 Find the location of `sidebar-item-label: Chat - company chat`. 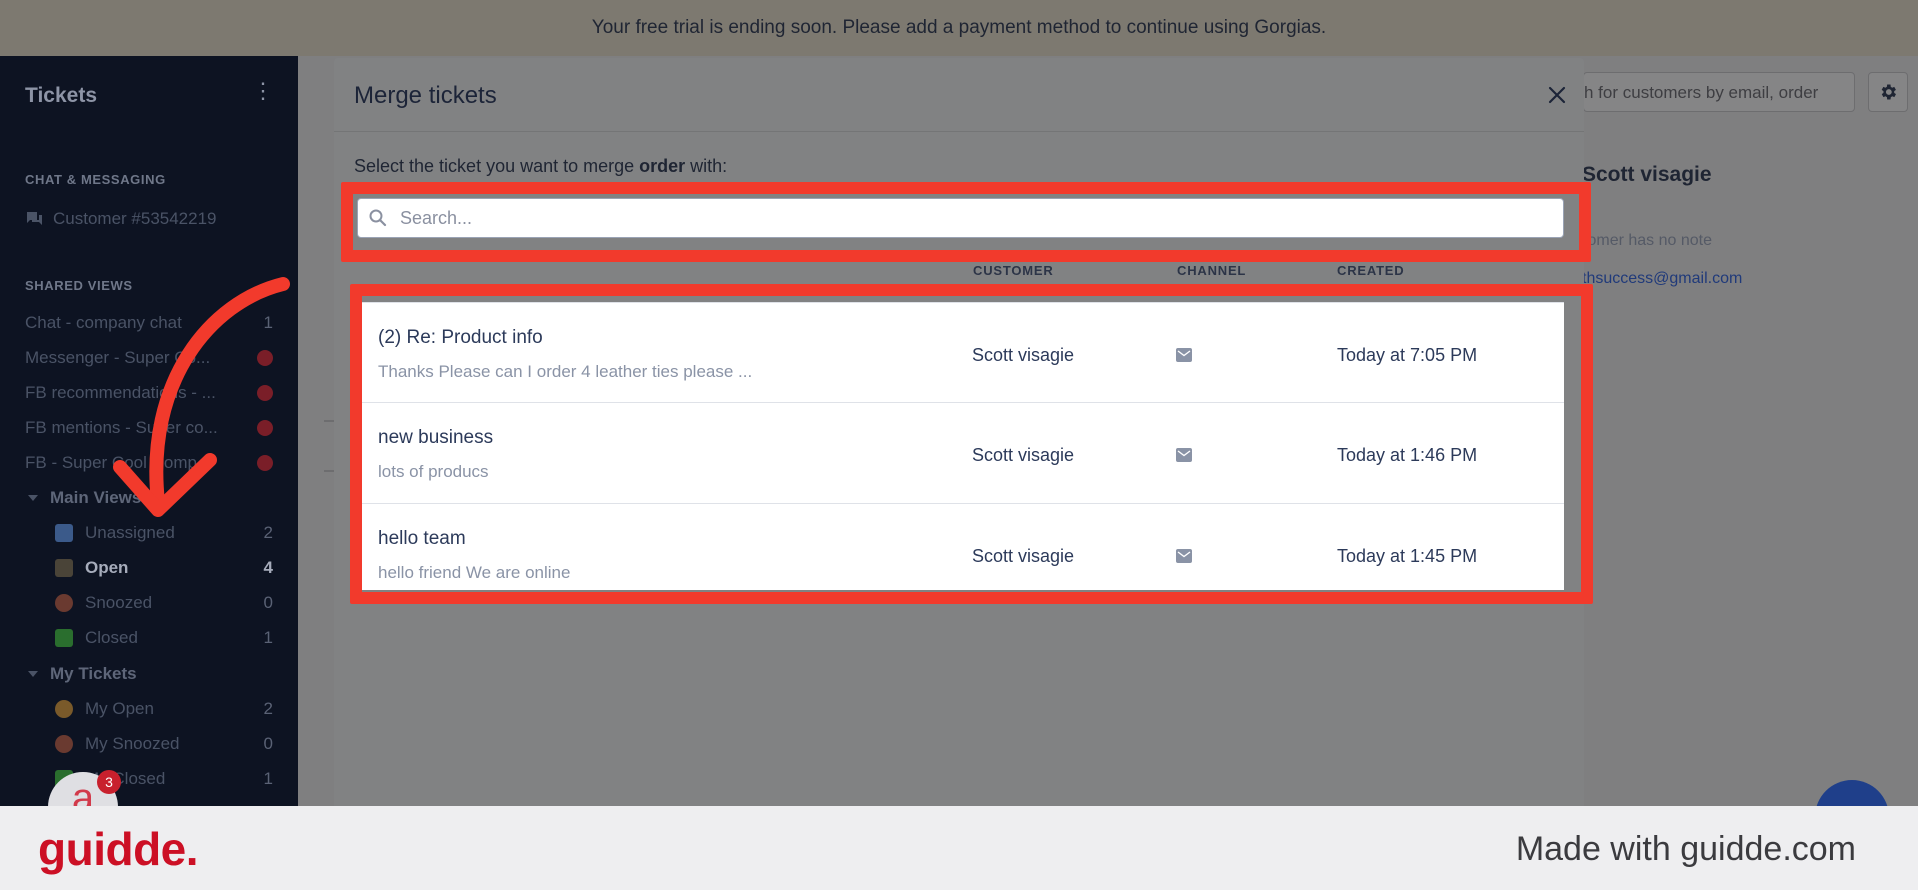

sidebar-item-label: Chat - company chat is located at coordinates (103, 322).